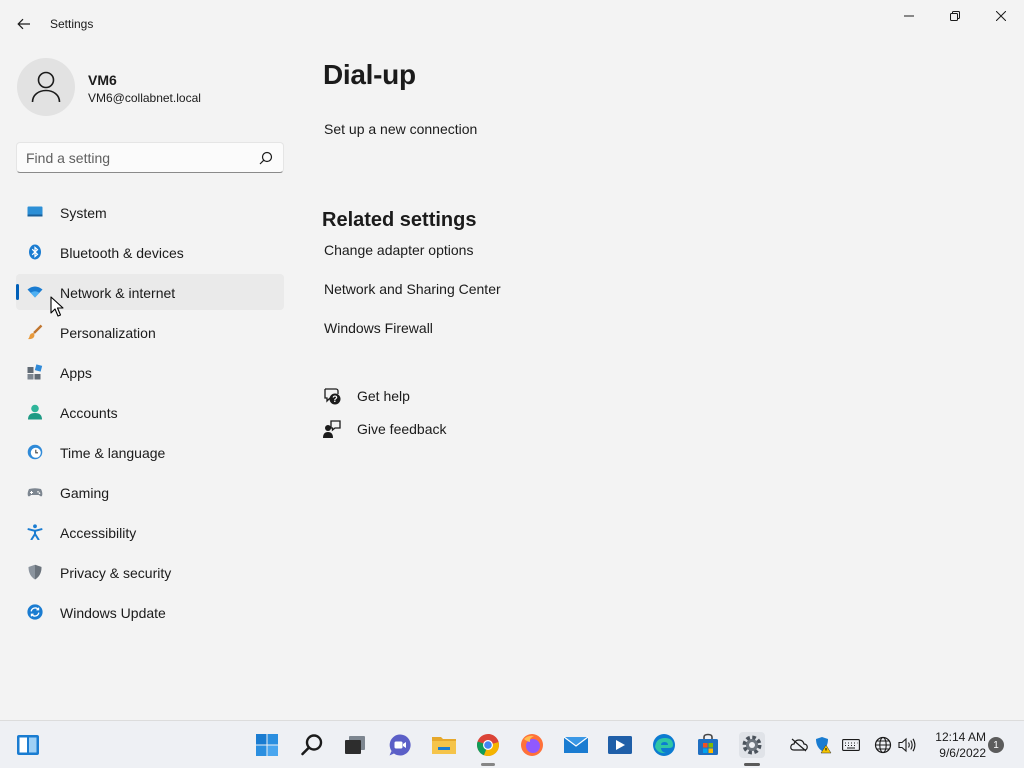  Describe the element at coordinates (35, 532) in the screenshot. I see `accessibility-icon` at that location.